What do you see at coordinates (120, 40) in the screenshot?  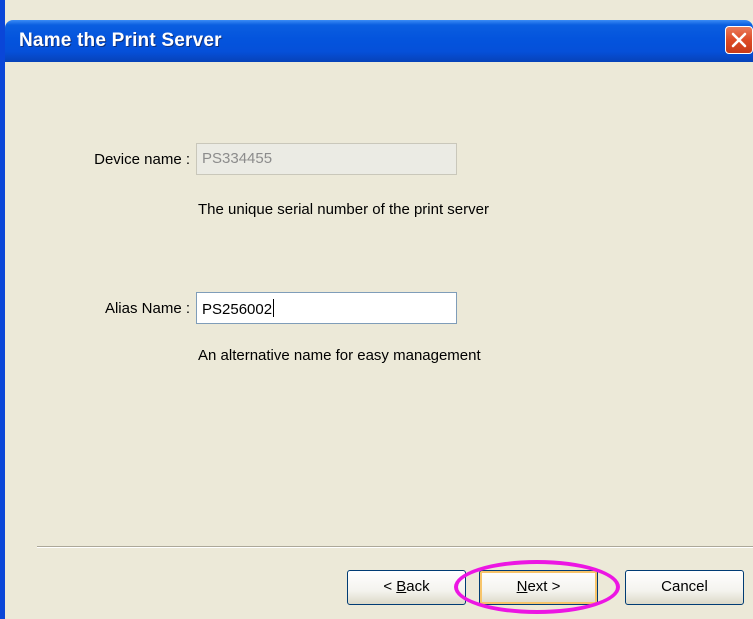 I see `window-title: Name the Print Server` at bounding box center [120, 40].